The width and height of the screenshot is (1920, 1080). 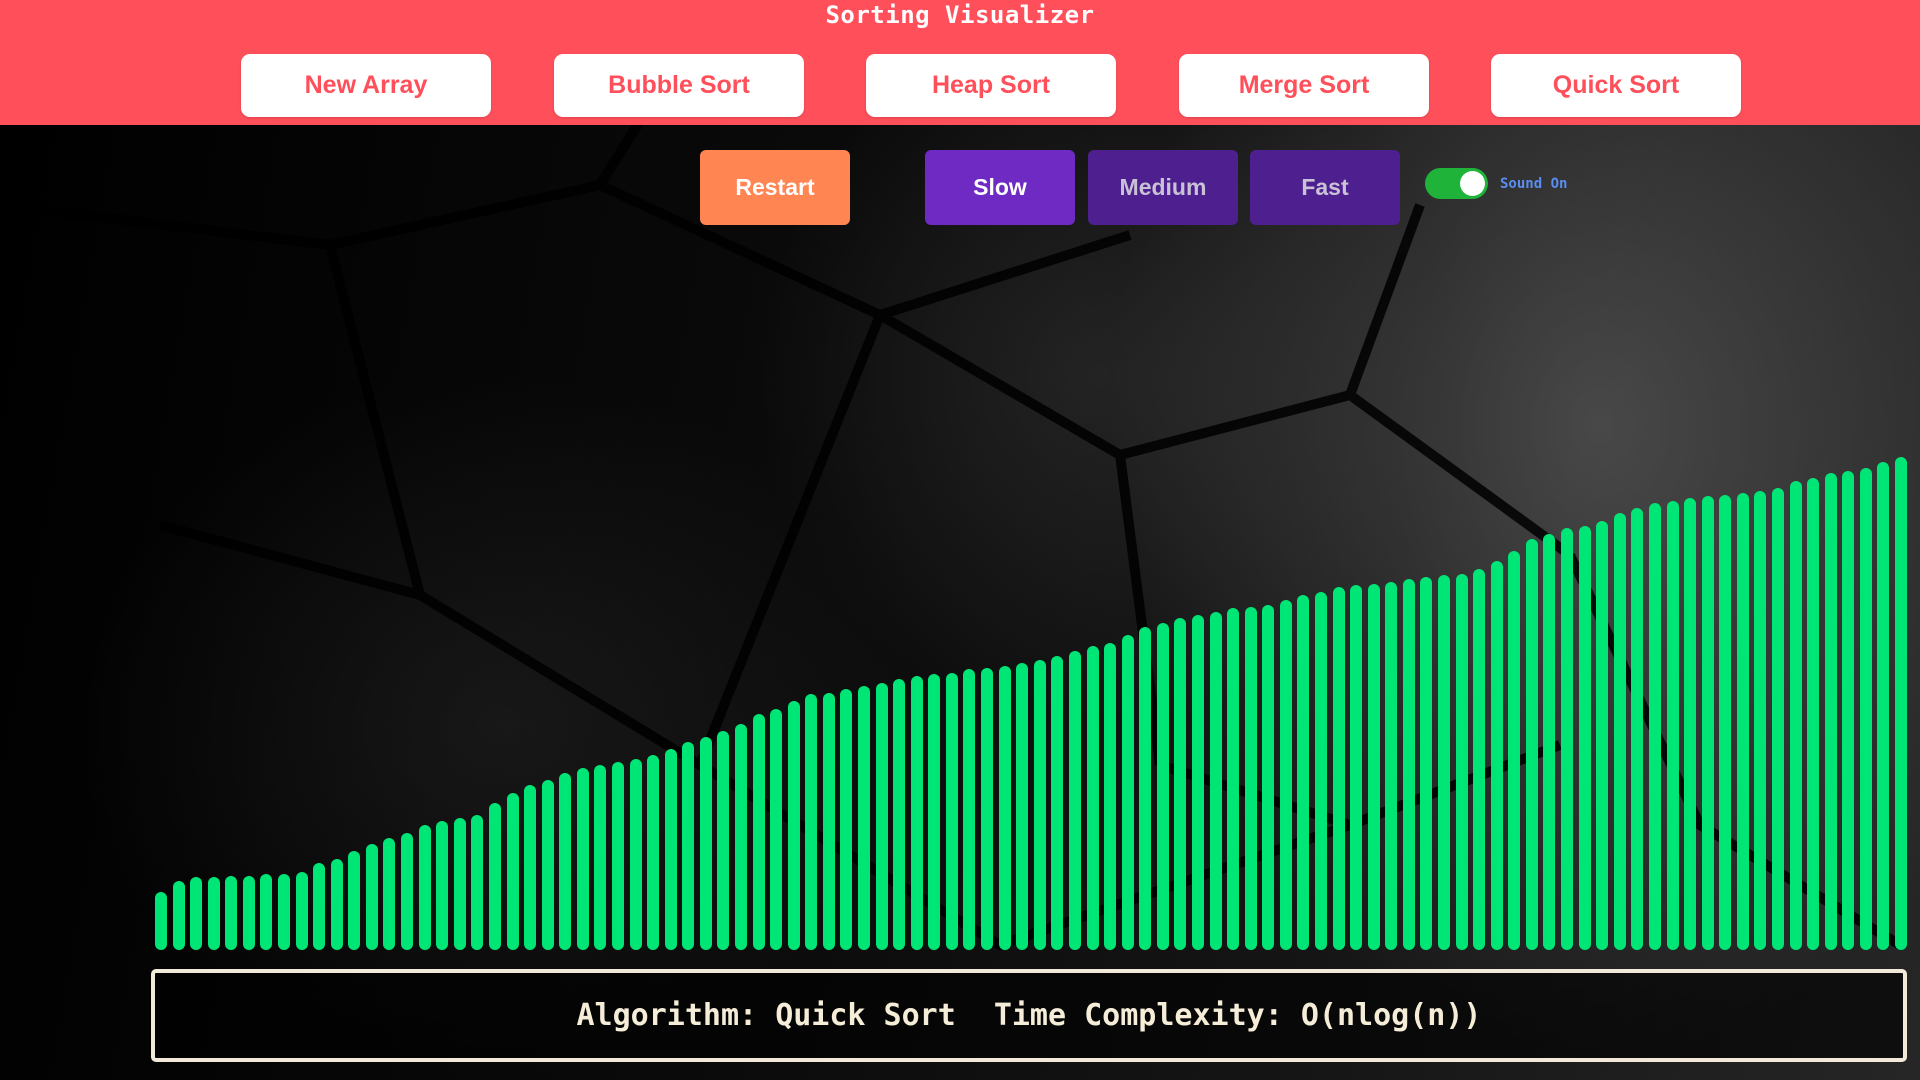 What do you see at coordinates (1325, 187) in the screenshot?
I see `speed-fast-button: Fast` at bounding box center [1325, 187].